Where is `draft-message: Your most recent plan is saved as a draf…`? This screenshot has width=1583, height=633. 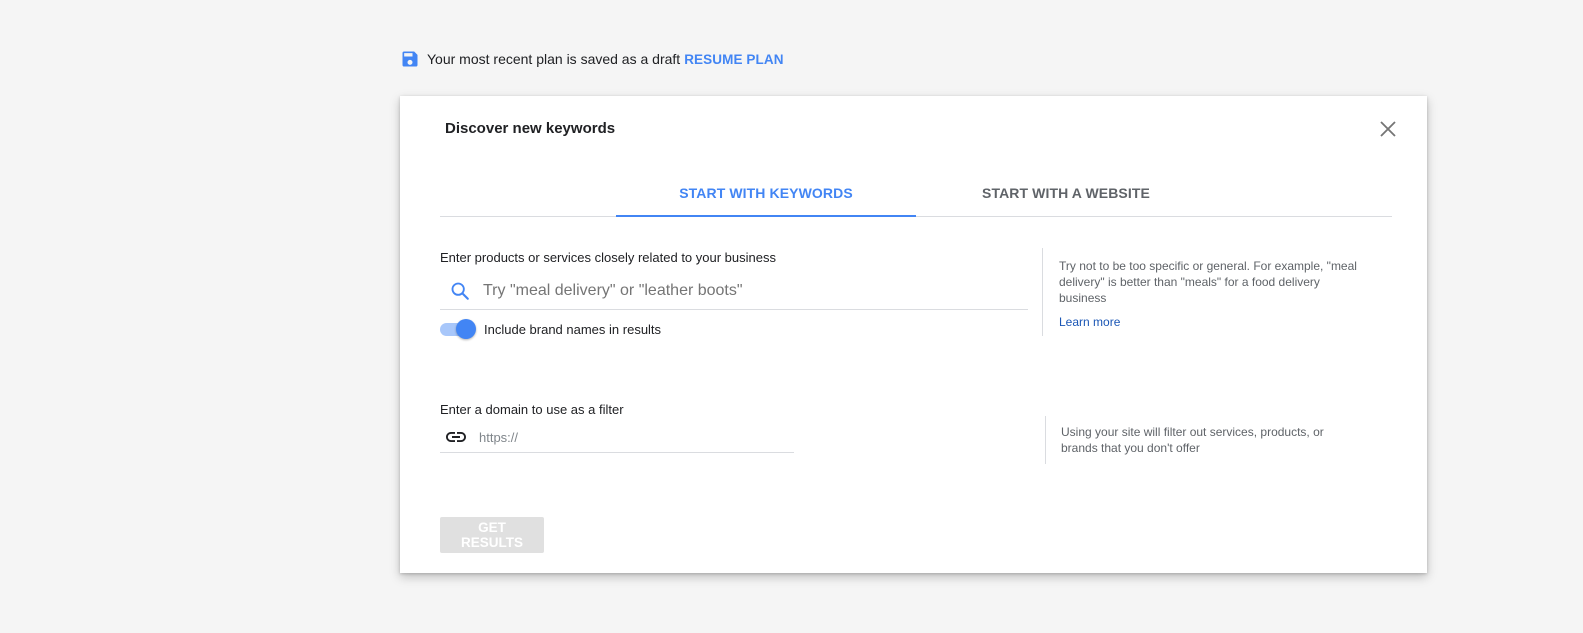
draft-message: Your most recent plan is saved as a draf… is located at coordinates (554, 59).